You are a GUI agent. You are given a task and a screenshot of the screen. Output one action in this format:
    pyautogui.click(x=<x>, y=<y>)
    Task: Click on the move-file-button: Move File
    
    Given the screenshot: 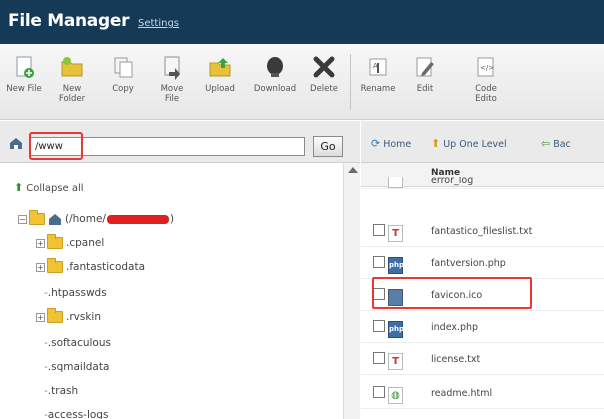 What is the action you would take?
    pyautogui.click(x=172, y=76)
    